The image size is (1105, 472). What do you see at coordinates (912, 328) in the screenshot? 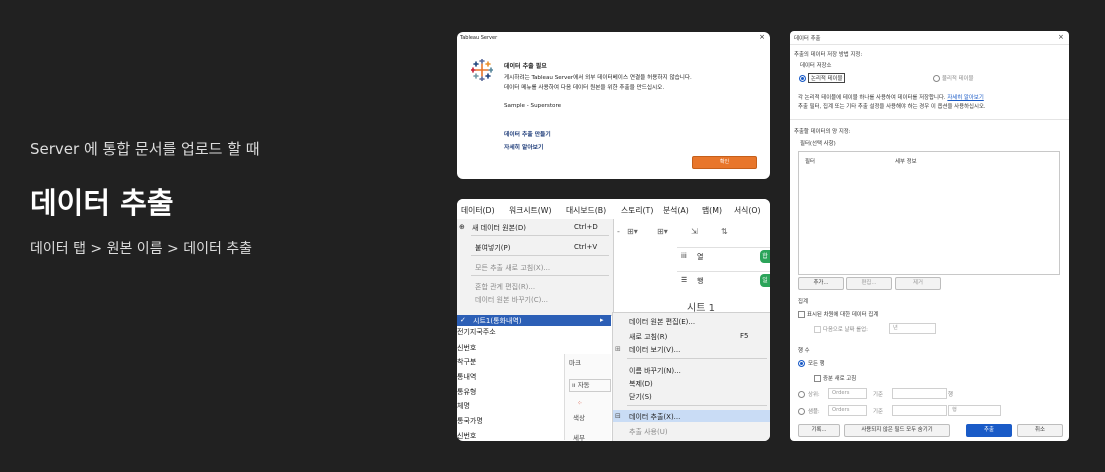
I see `rollup-select: 년` at bounding box center [912, 328].